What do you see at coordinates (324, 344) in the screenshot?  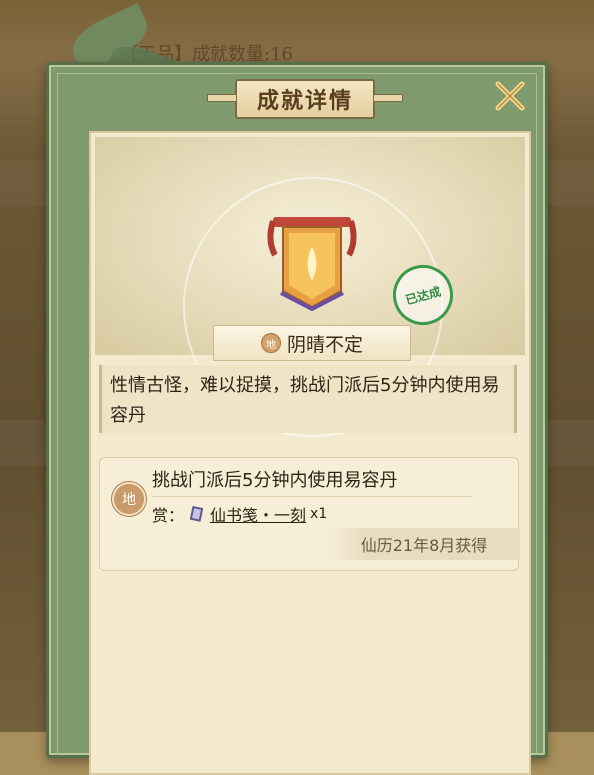 I see `achievement-name: 阴晴不定` at bounding box center [324, 344].